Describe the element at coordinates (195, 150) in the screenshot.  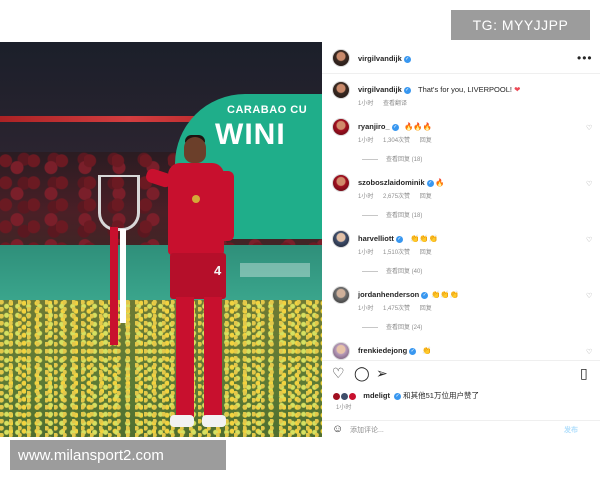
I see `player-head` at that location.